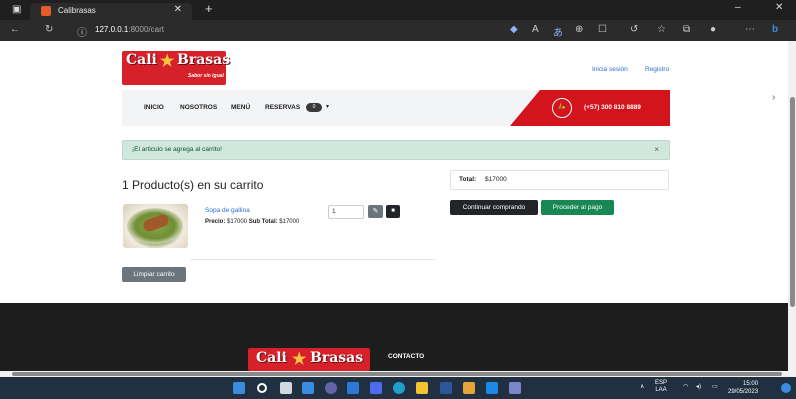 This screenshot has height=399, width=796. What do you see at coordinates (154, 107) in the screenshot?
I see `nav-item-inicio: INICIO` at bounding box center [154, 107].